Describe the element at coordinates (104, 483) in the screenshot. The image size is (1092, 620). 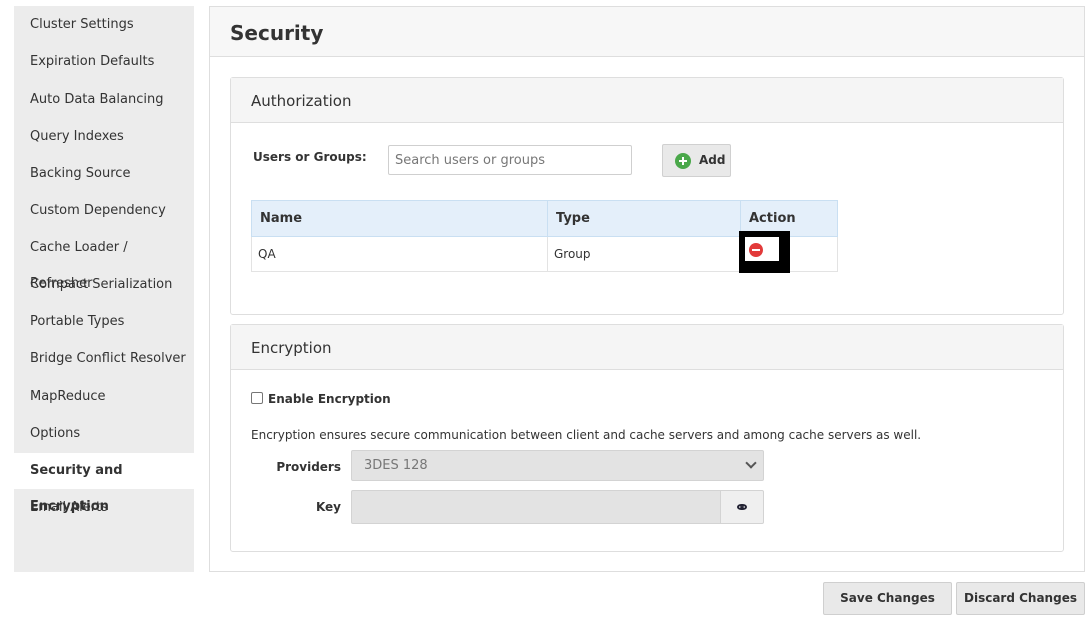
I see `sidebar-item-security-and-encryption: Security and Encryption` at that location.